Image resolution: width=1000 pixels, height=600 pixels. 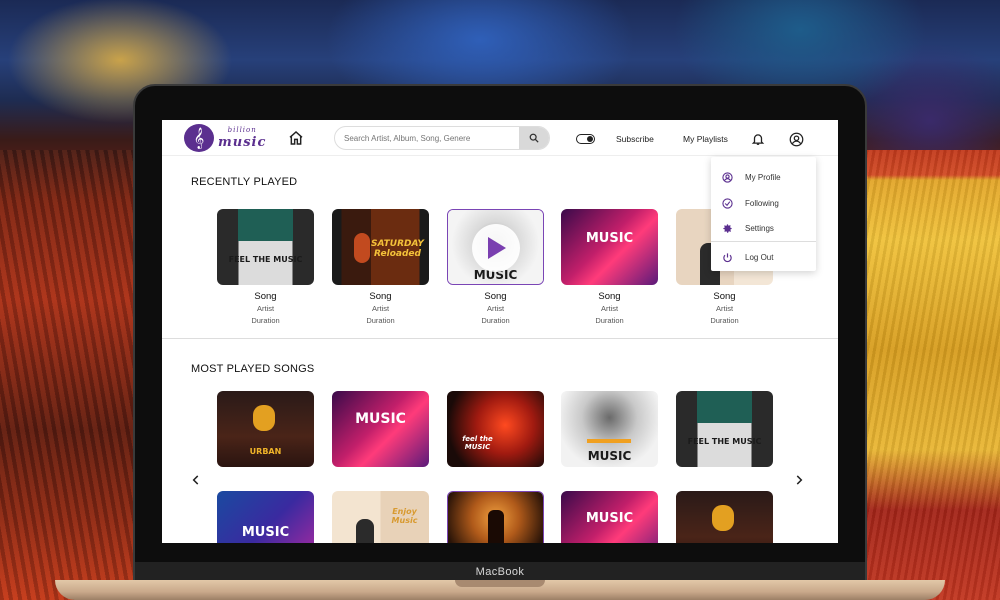 What do you see at coordinates (705, 139) in the screenshot?
I see `my-playlists-link: My Playlists` at bounding box center [705, 139].